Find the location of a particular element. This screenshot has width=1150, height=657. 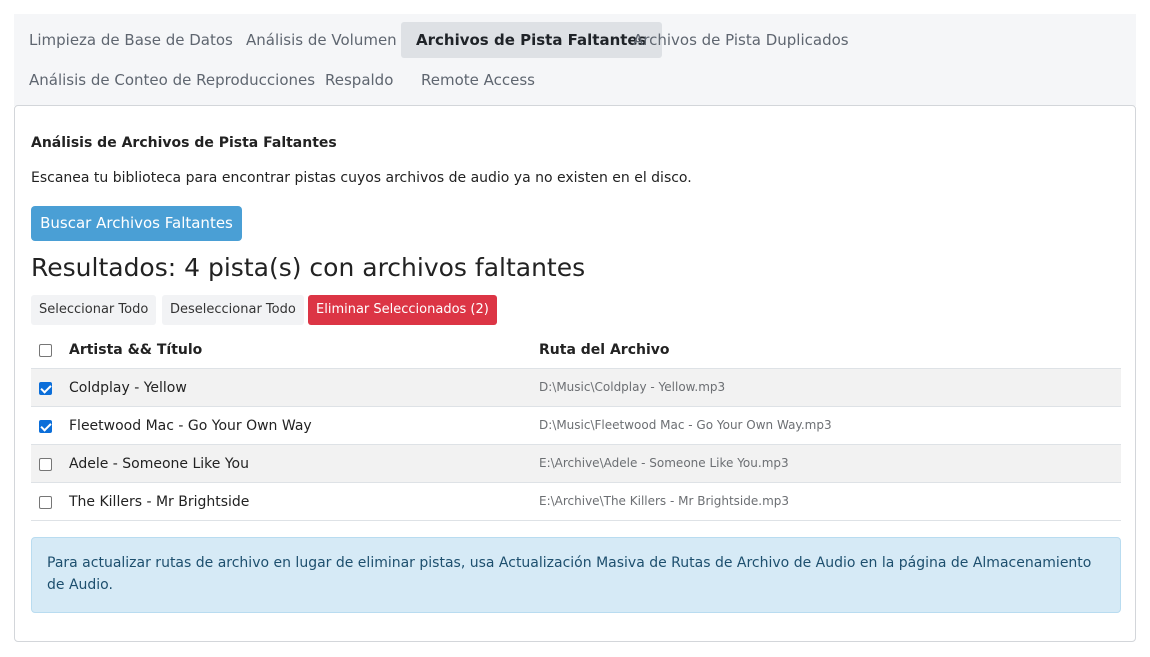

table-header: Artista && Título Ruta del Archivo is located at coordinates (576, 350).